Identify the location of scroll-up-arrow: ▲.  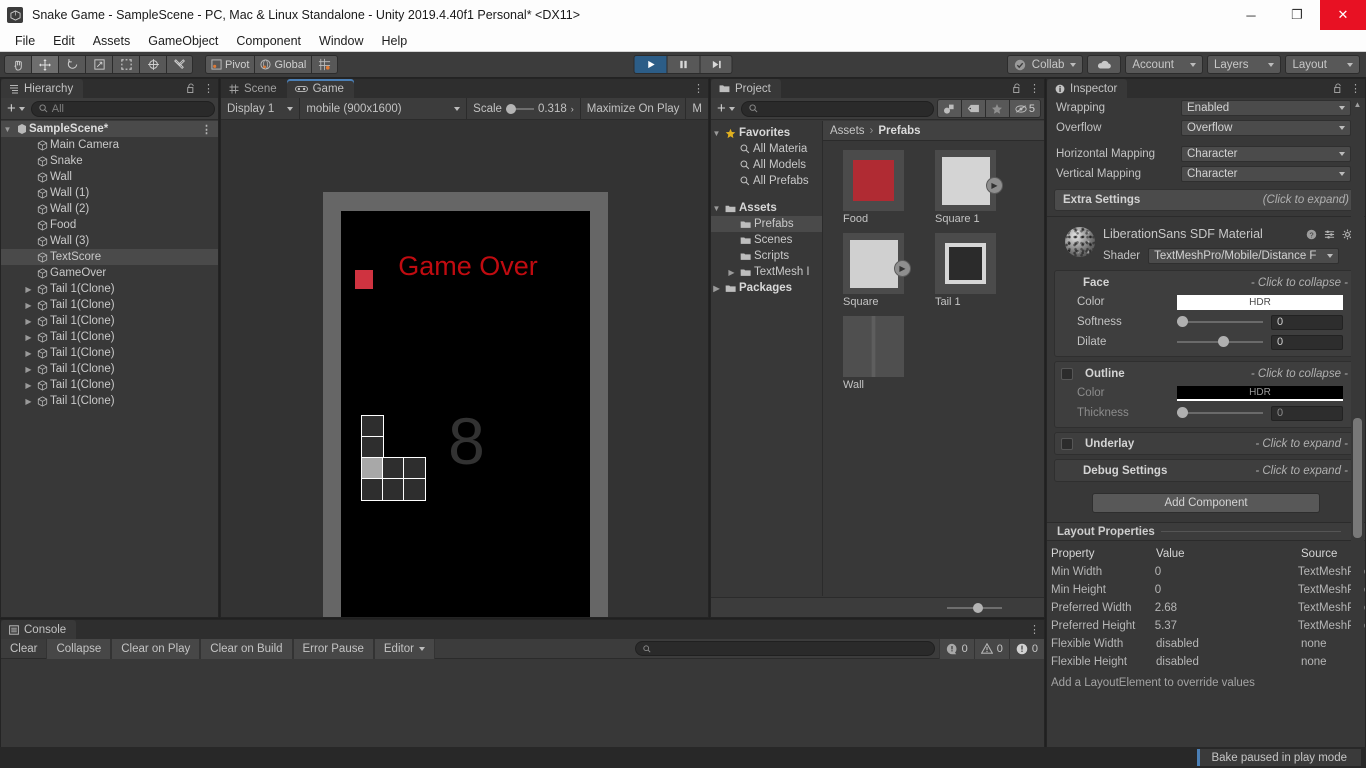
(1357, 104).